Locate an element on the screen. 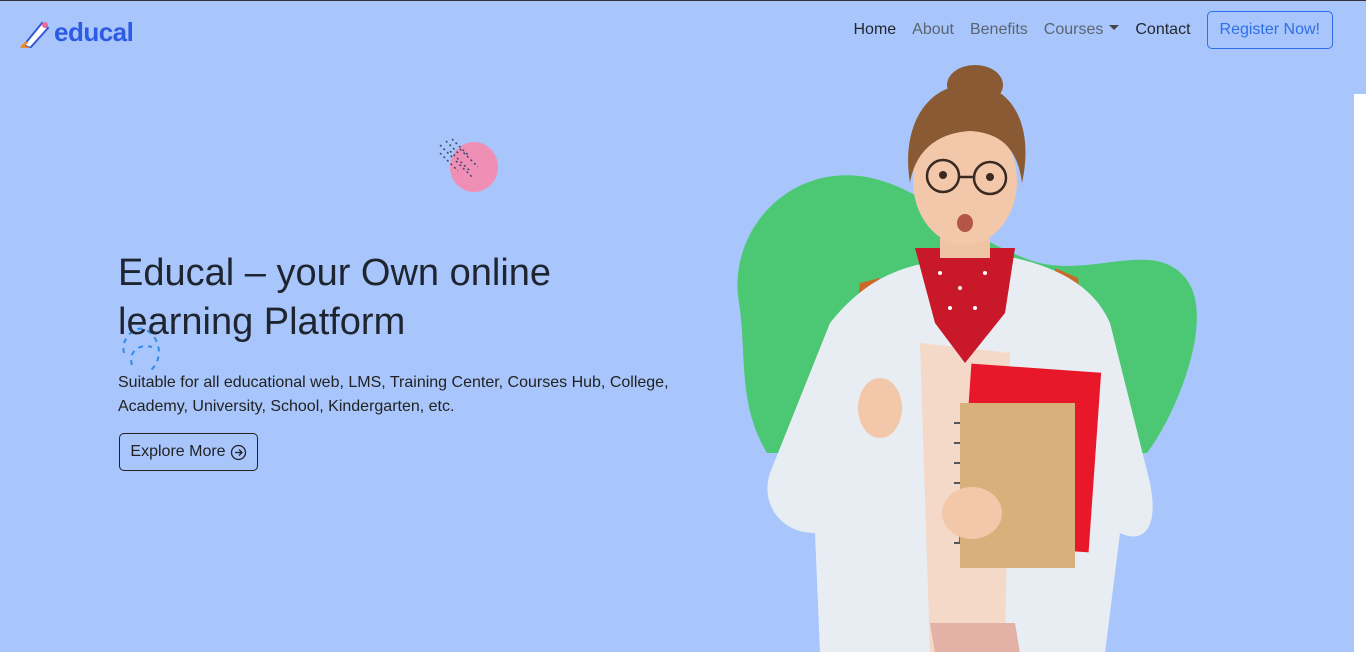  hero-title-line-1: Educal – your Own online is located at coordinates (335, 273).